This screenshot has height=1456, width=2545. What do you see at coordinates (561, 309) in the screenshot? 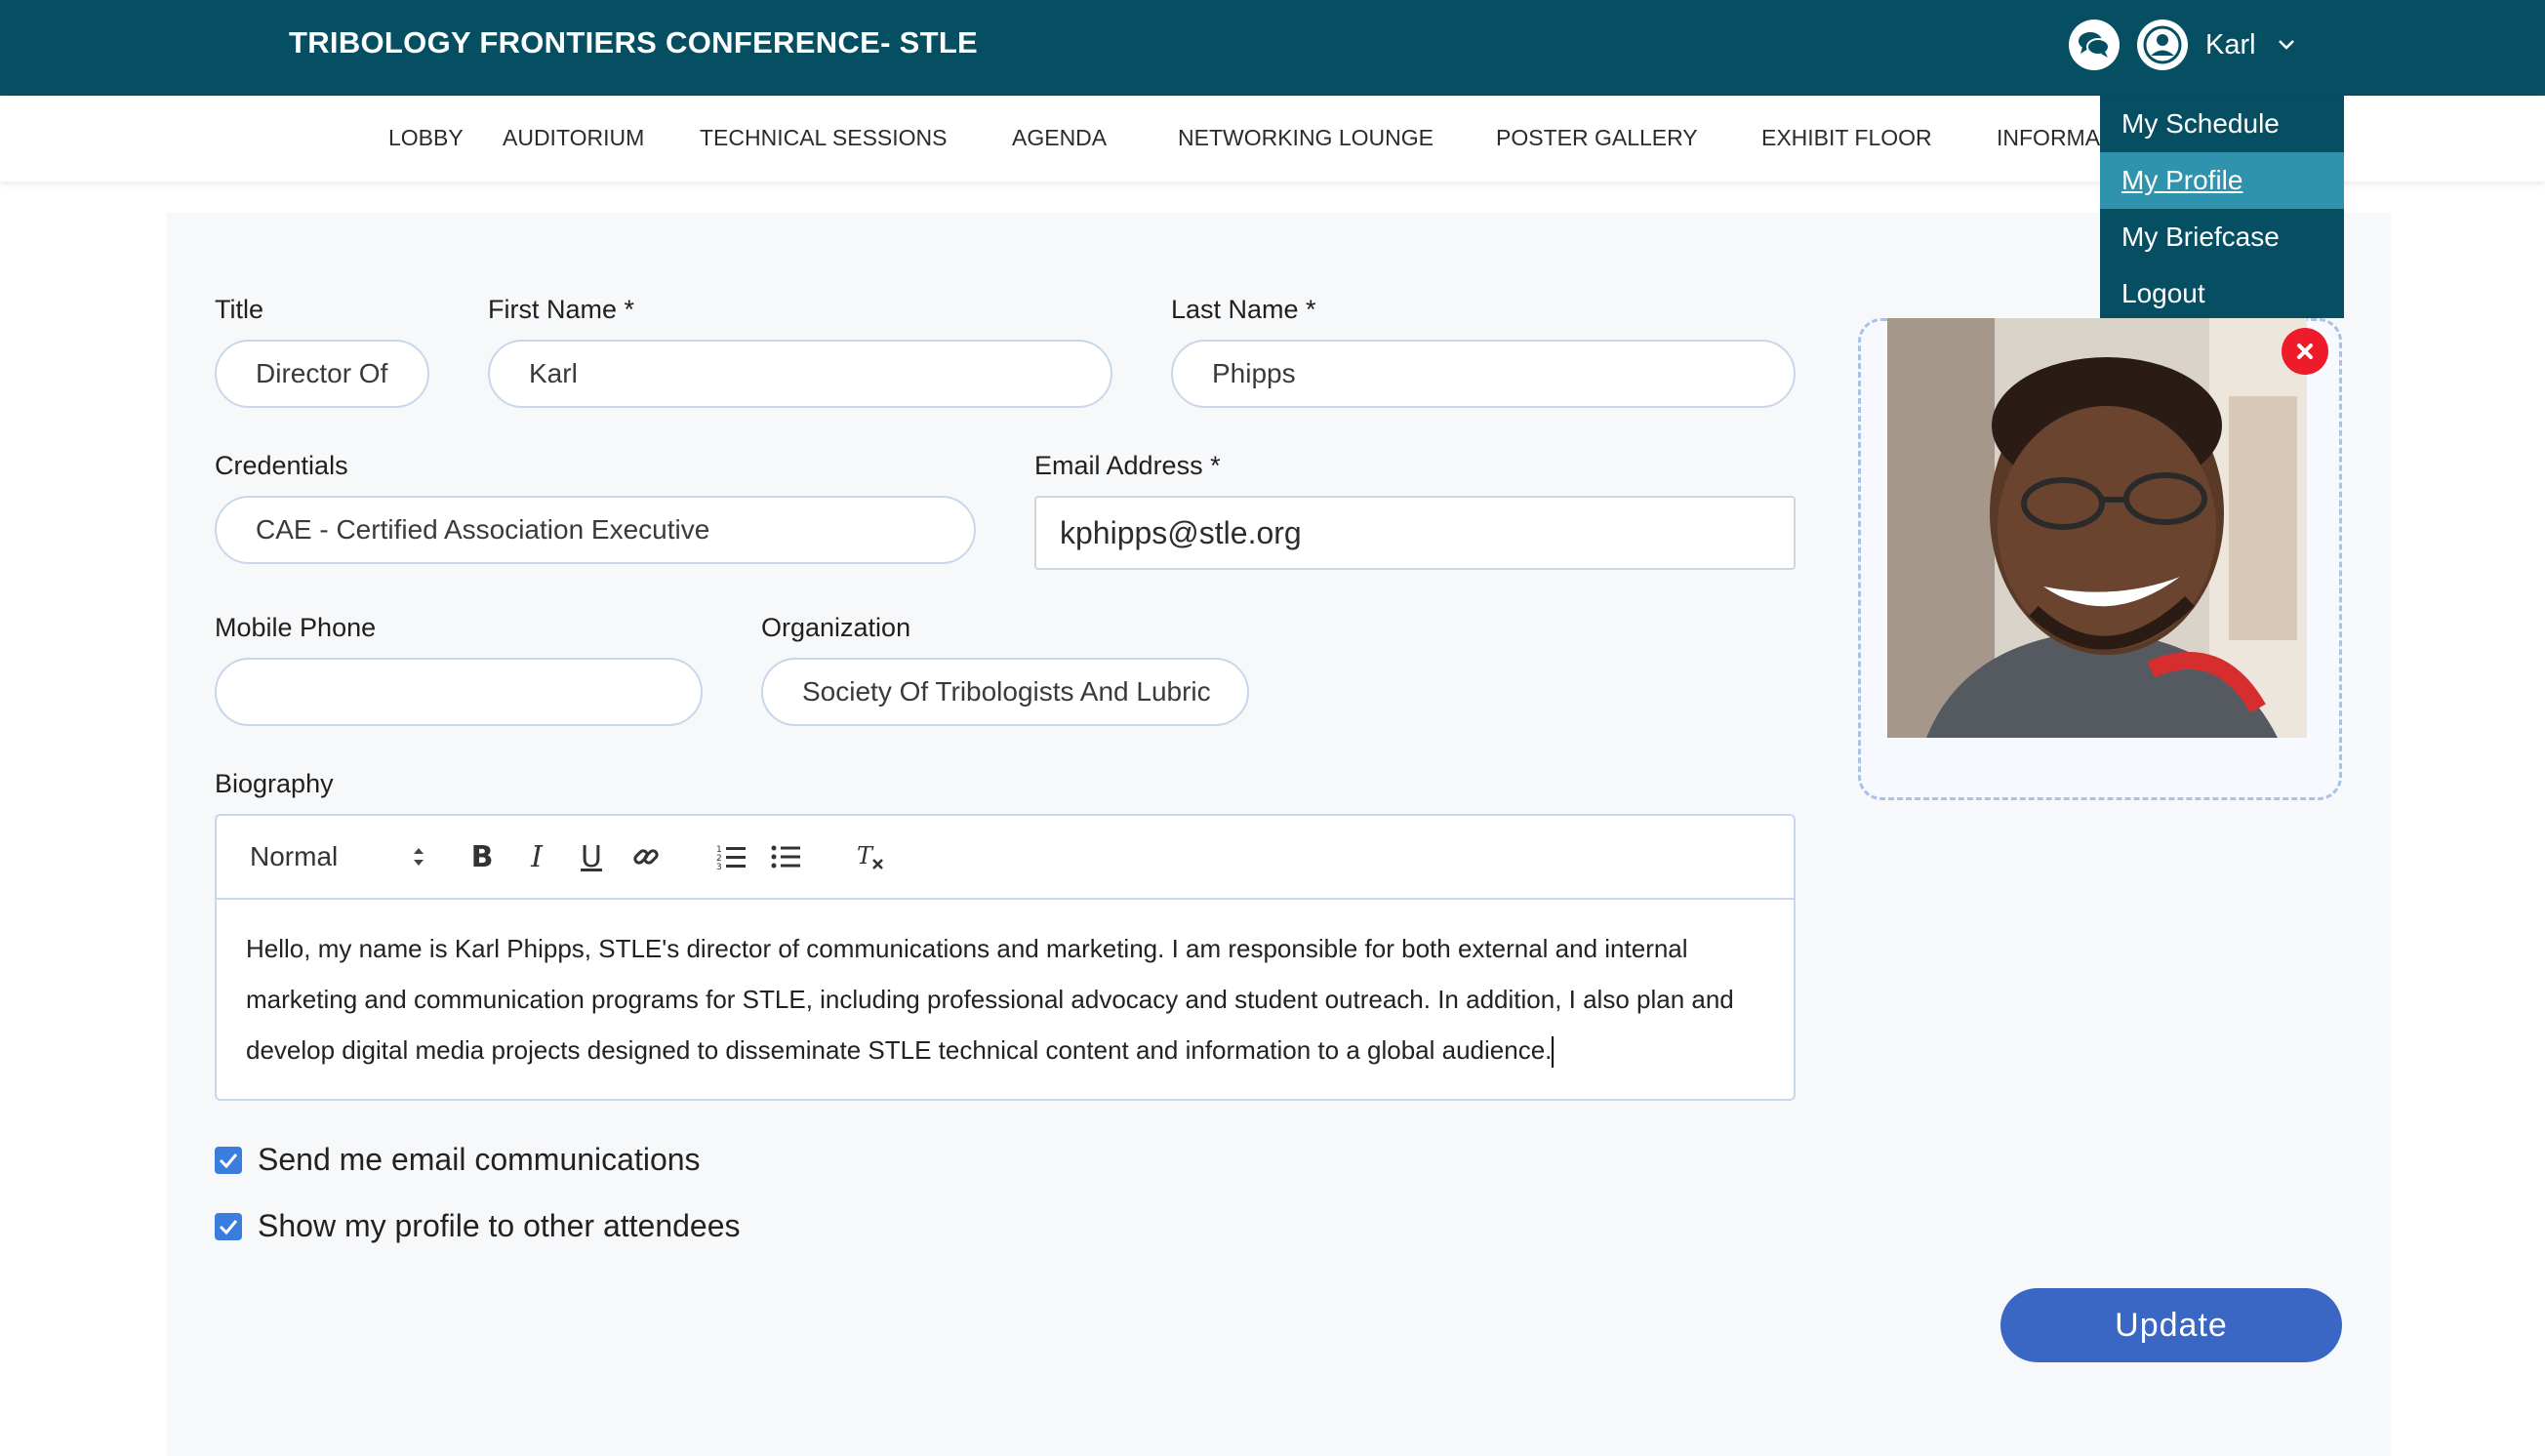
I see `first-name-label: First Name *` at bounding box center [561, 309].